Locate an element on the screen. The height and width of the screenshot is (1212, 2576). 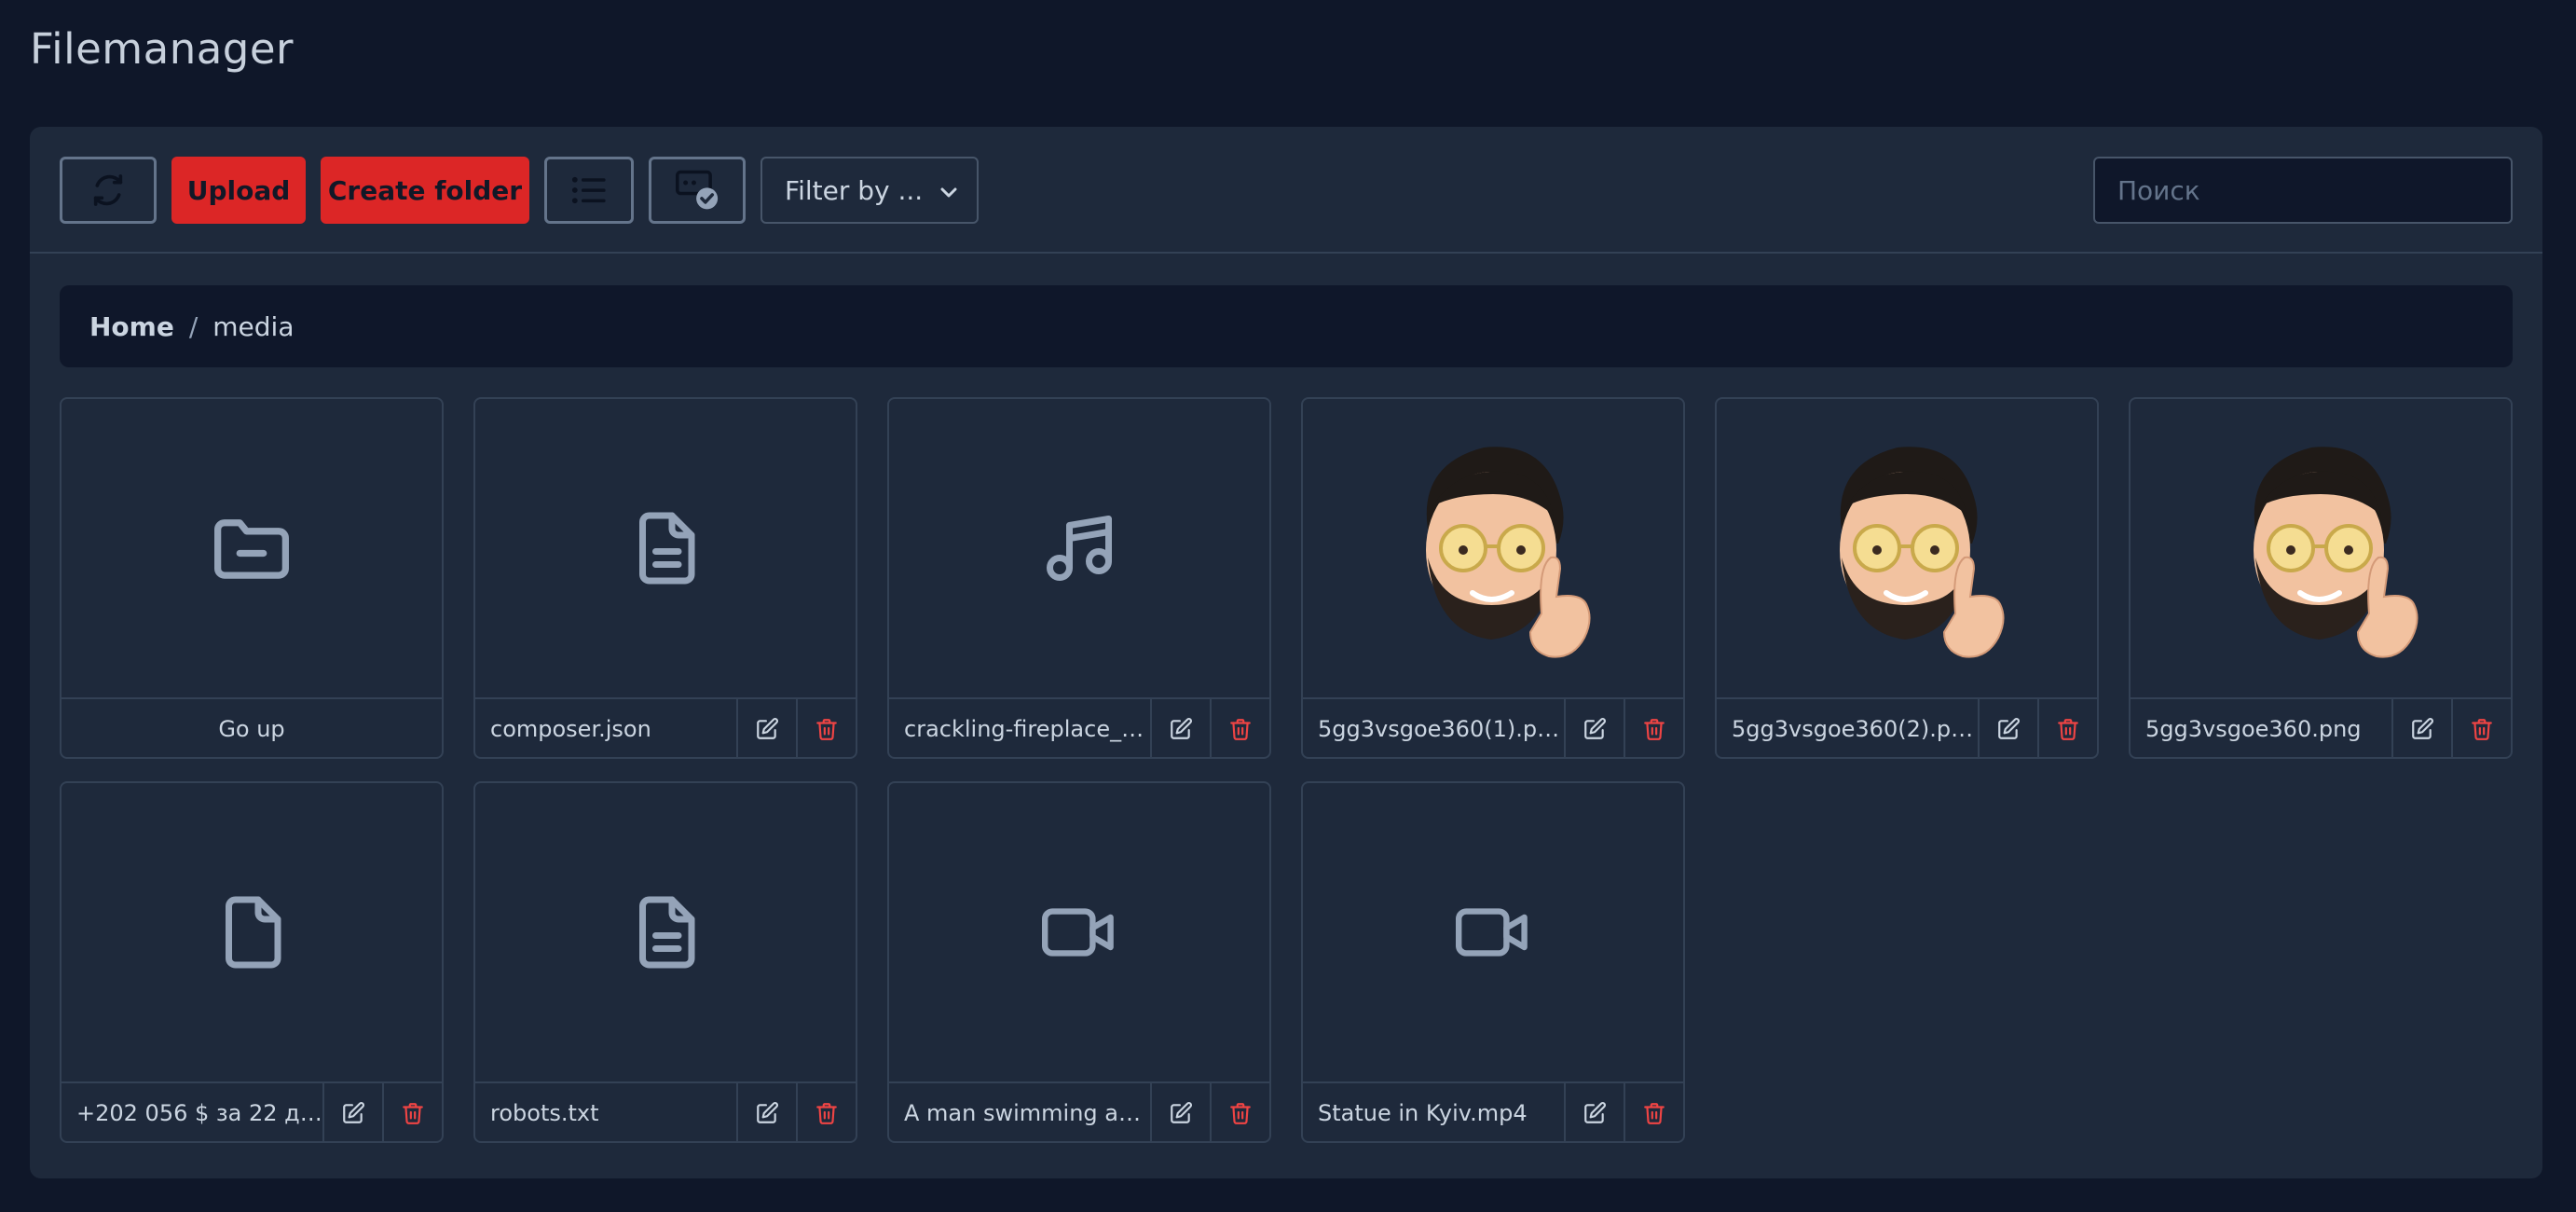
file-card: composer.json is located at coordinates (665, 578).